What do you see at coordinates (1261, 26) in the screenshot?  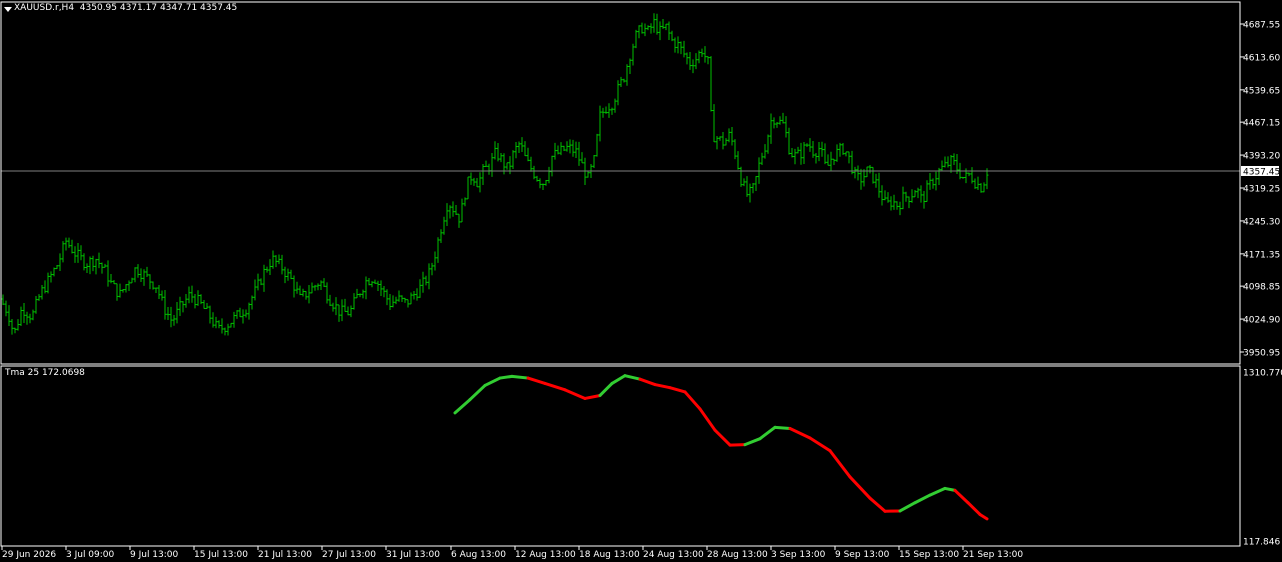 I see `y-tick-label: 4687.55` at bounding box center [1261, 26].